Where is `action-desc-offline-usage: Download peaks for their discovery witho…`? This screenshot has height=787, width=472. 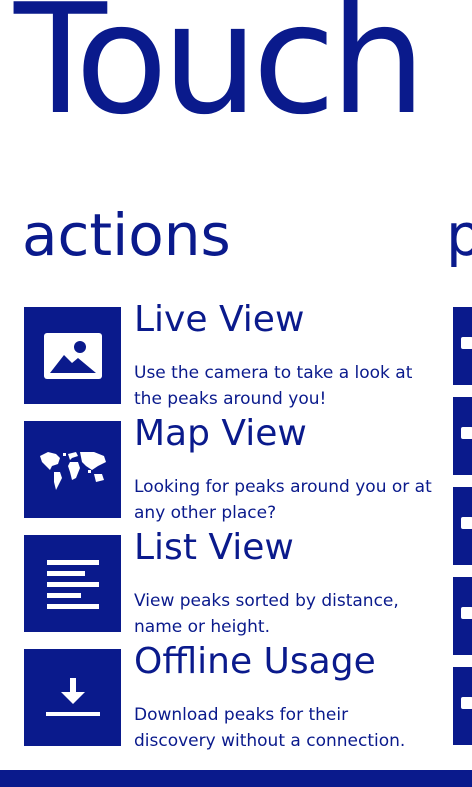
action-desc-offline-usage: Download peaks for their discovery witho… is located at coordinates (270, 728).